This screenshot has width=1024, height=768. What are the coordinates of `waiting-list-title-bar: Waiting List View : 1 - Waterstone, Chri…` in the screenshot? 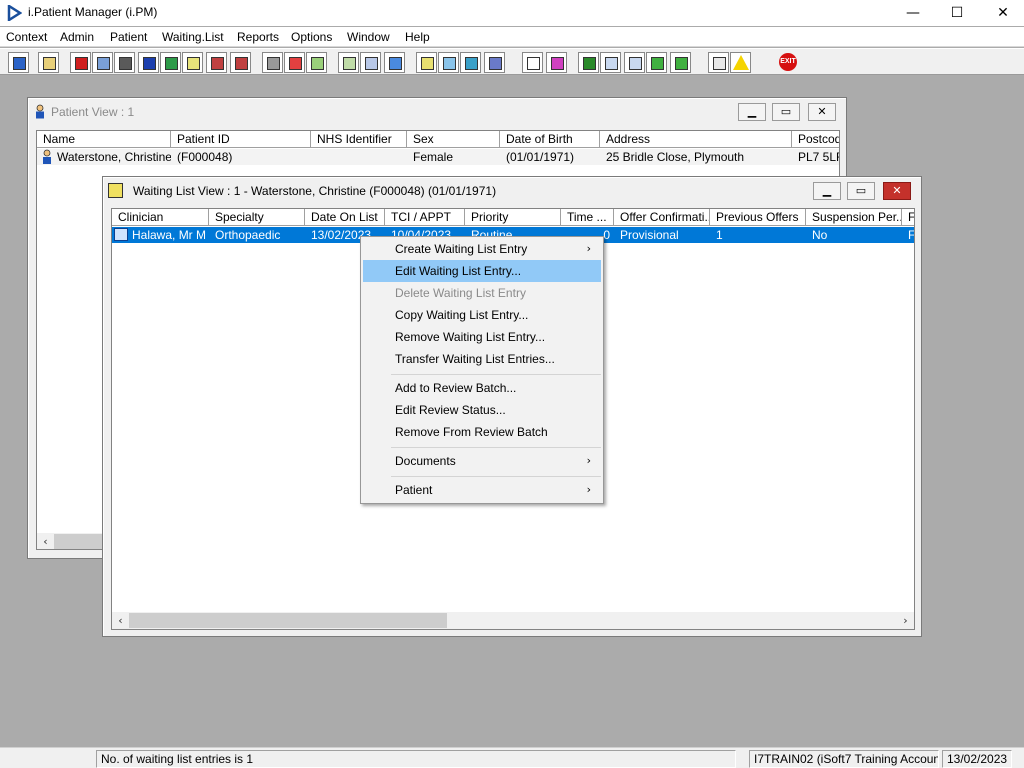 It's located at (512, 191).